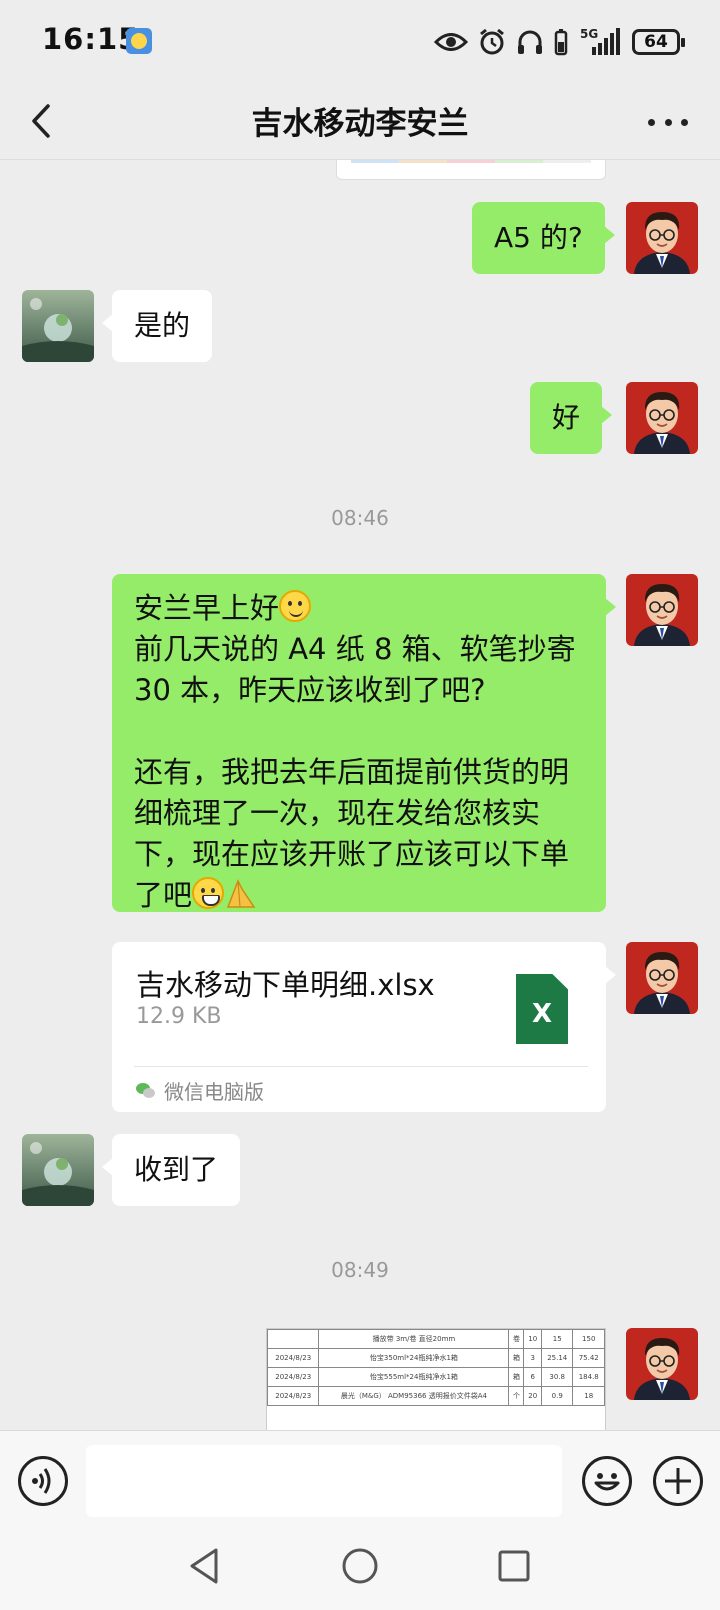  I want to click on plus-button, so click(678, 1481).